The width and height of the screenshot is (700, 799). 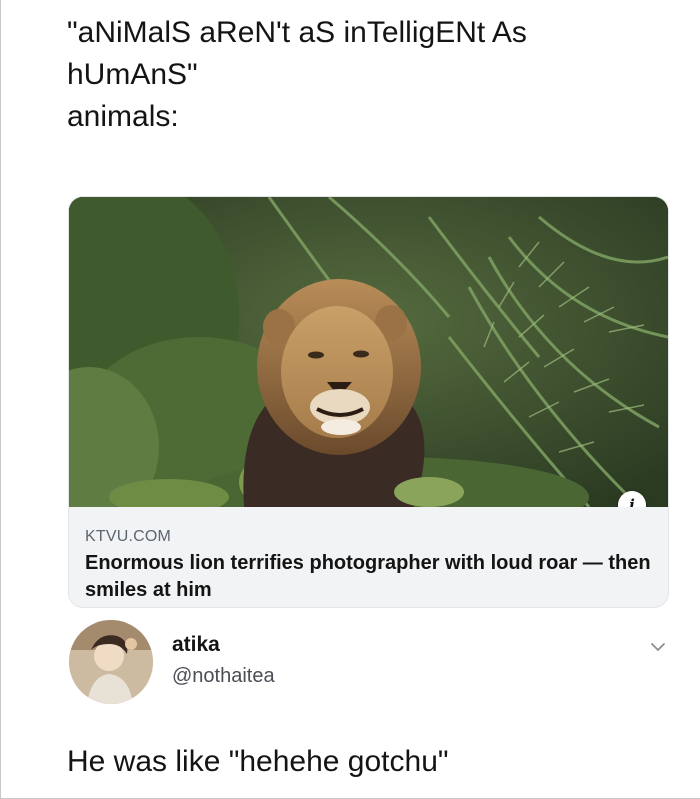 I want to click on user-handle: @nothaitea, so click(x=223, y=676).